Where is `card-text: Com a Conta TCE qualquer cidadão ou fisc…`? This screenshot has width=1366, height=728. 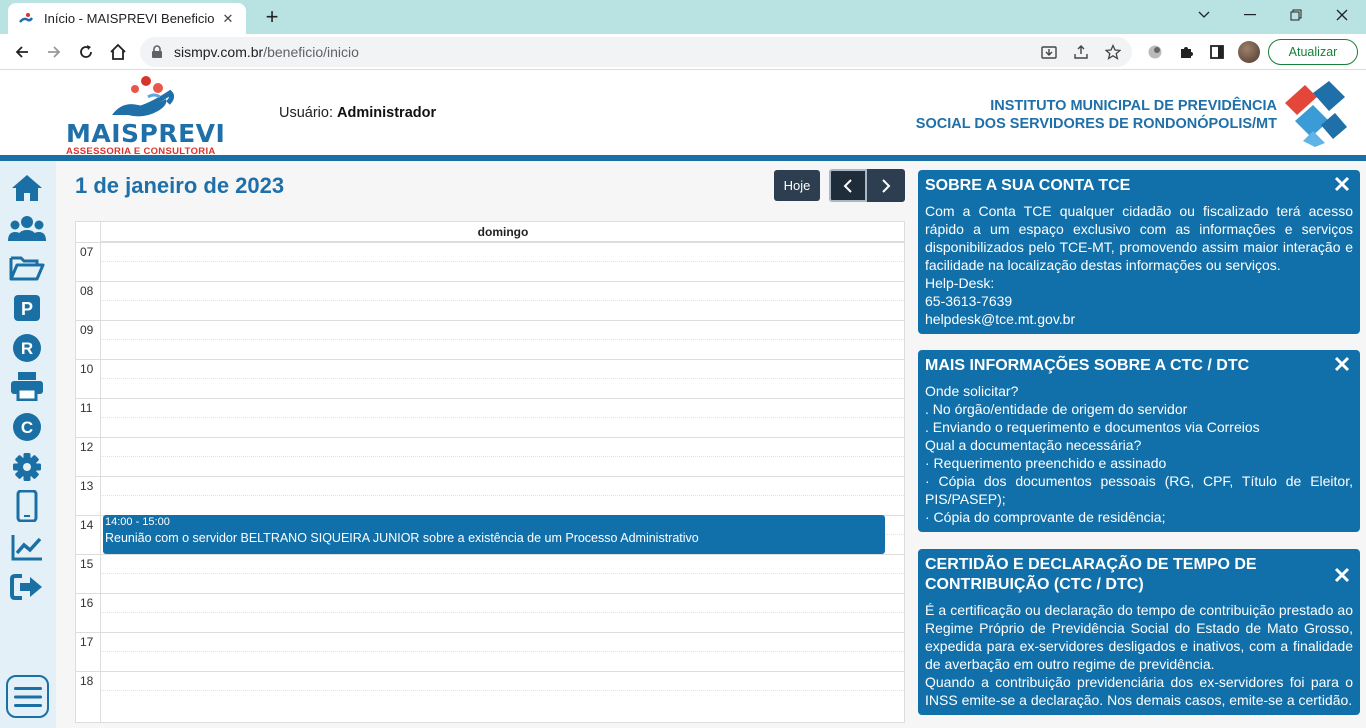
card-text: Com a Conta TCE qualquer cidadão ou fisc… is located at coordinates (1139, 238).